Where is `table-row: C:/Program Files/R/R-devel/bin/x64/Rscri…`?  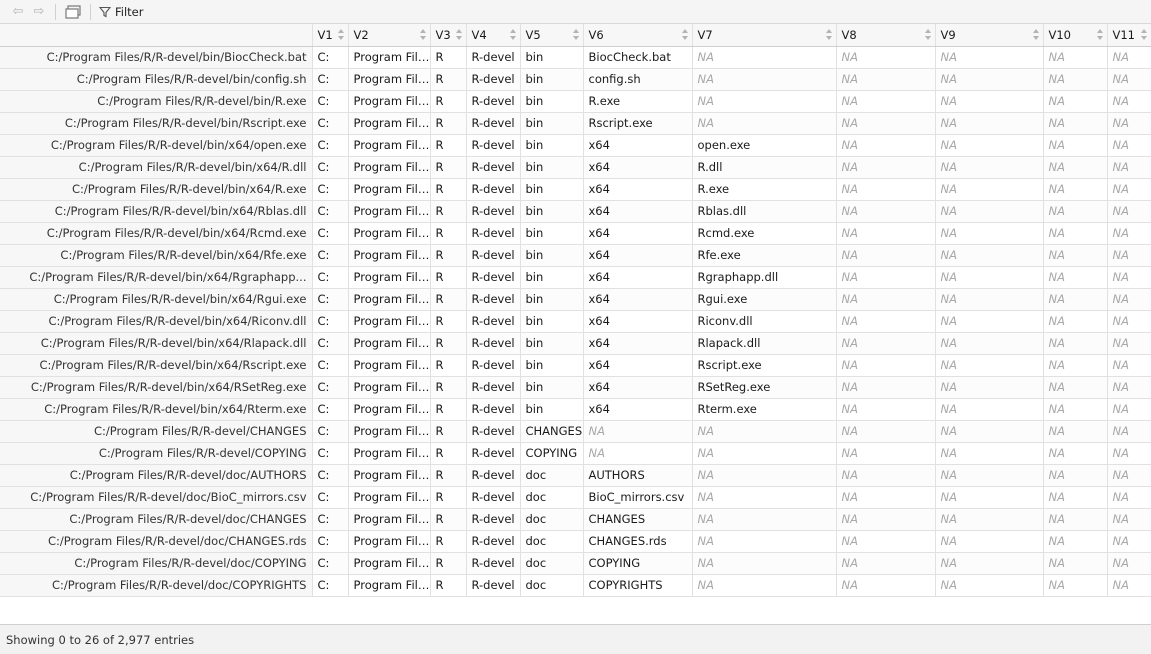 table-row: C:/Program Files/R/R-devel/bin/x64/Rscri… is located at coordinates (575, 365).